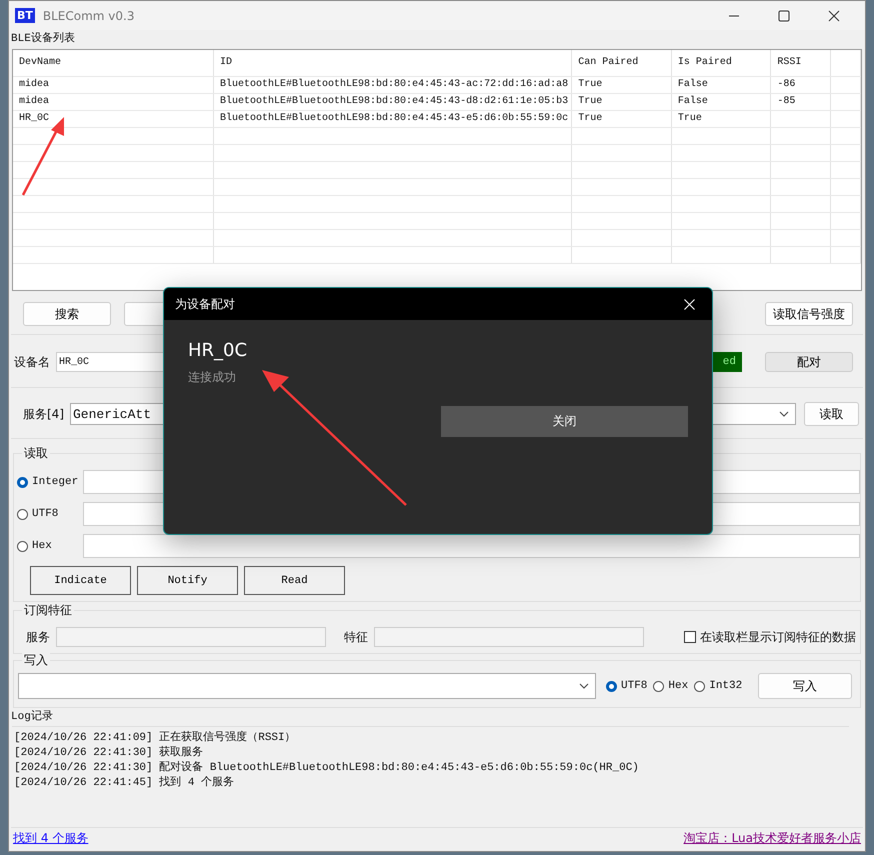  Describe the element at coordinates (32, 362) in the screenshot. I see `device-name-label: 设备名` at that location.